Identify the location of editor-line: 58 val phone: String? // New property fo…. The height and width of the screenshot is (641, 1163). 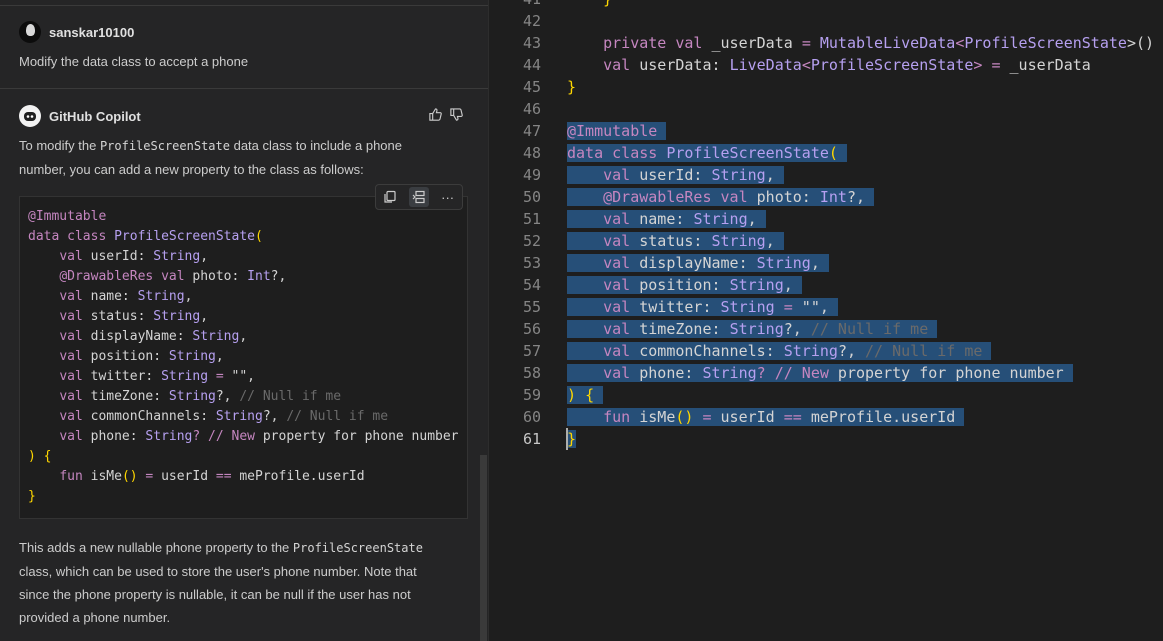
(826, 373).